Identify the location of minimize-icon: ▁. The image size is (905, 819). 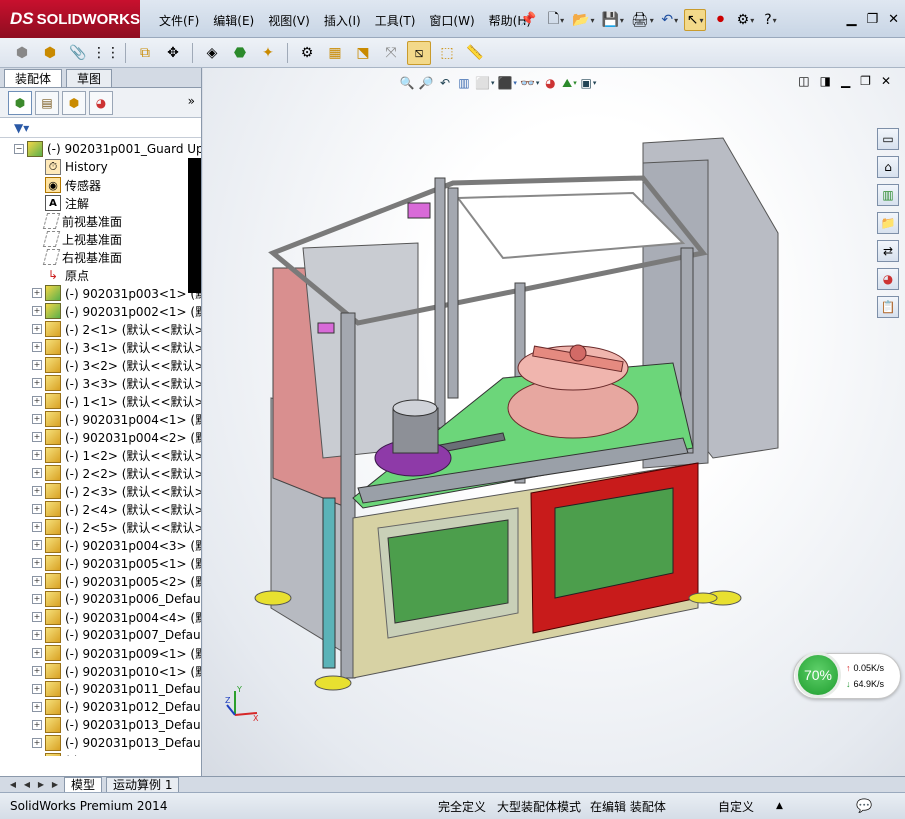
(851, 19).